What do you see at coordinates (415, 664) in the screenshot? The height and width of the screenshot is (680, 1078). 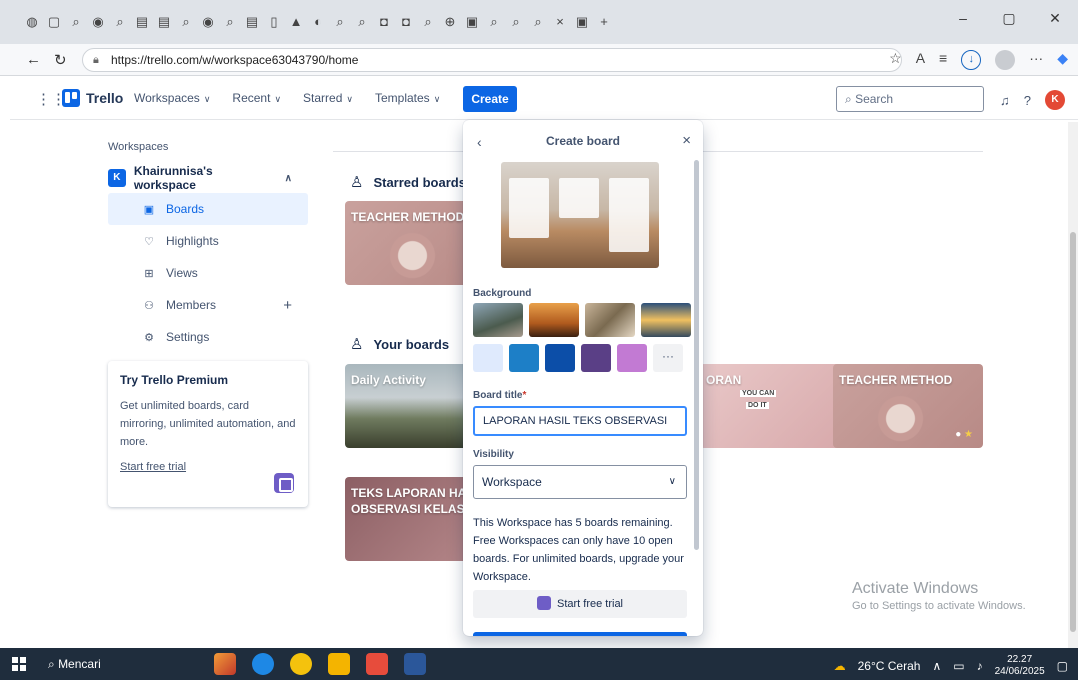 I see `word-icon` at bounding box center [415, 664].